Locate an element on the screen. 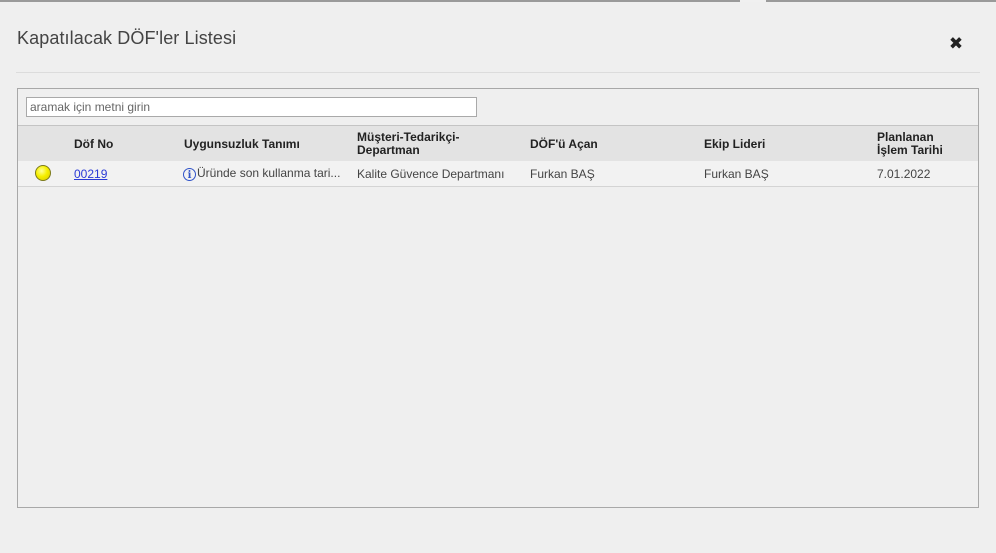  opened-by-cell: Furkan BAŞ is located at coordinates (562, 174).